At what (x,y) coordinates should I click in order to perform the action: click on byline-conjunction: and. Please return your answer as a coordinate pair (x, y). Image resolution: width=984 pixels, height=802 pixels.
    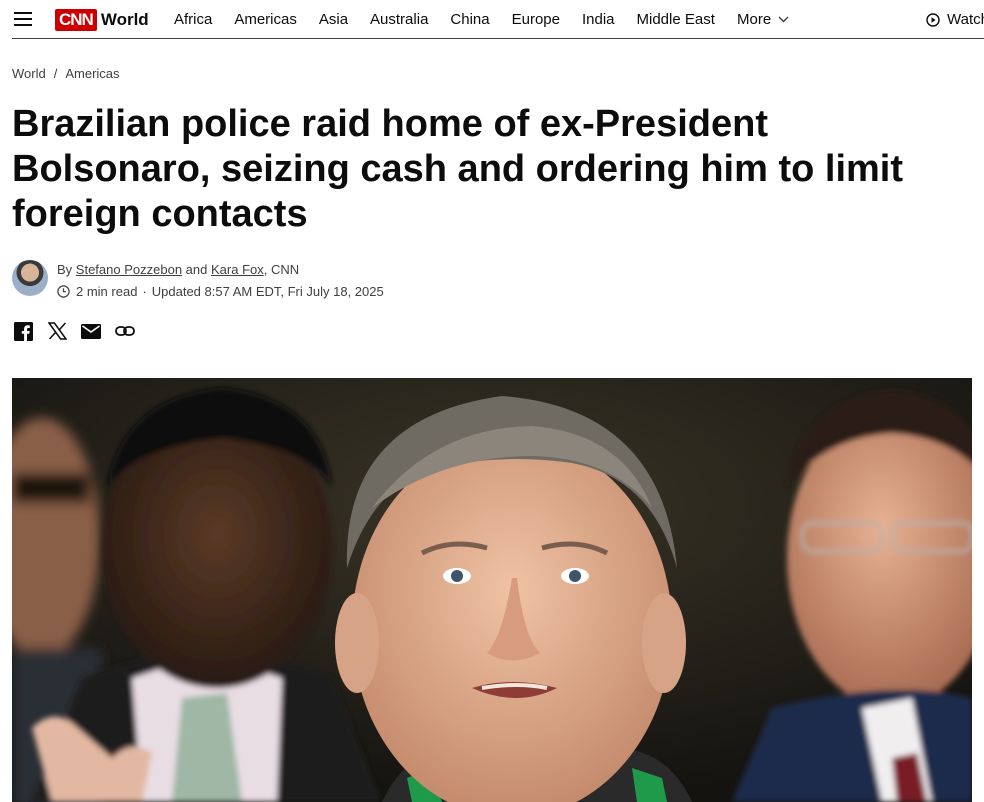
    Looking at the image, I should click on (196, 269).